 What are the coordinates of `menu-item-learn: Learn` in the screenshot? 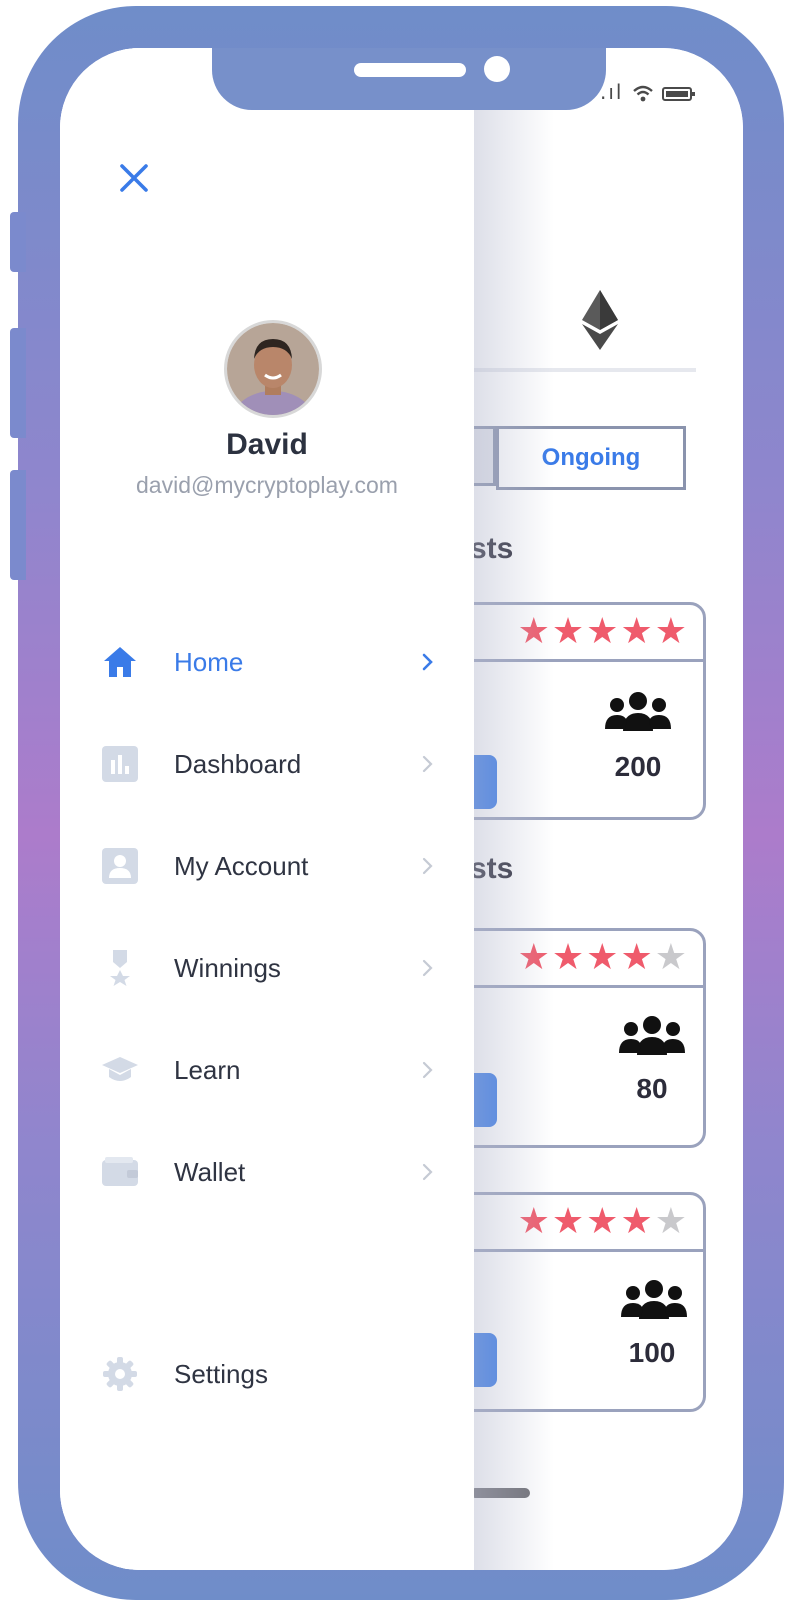 It's located at (270, 1070).